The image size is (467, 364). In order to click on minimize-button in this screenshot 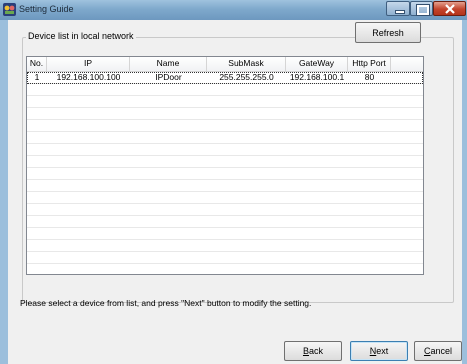, I will do `click(398, 8)`.